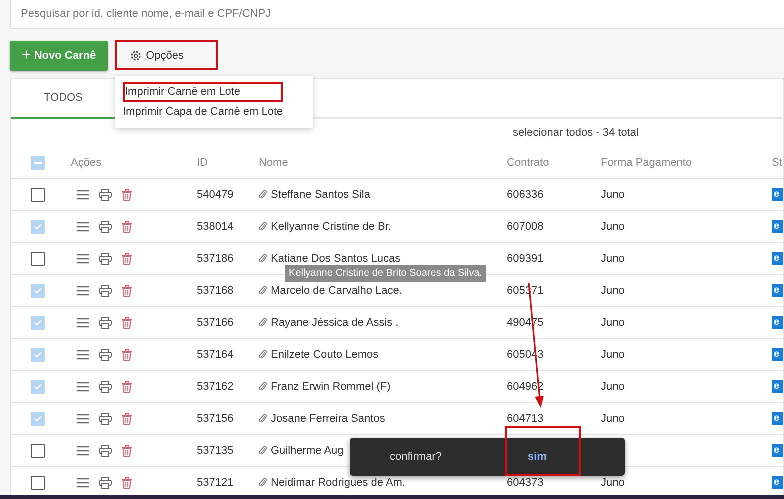  What do you see at coordinates (777, 162) in the screenshot?
I see `column-header: St` at bounding box center [777, 162].